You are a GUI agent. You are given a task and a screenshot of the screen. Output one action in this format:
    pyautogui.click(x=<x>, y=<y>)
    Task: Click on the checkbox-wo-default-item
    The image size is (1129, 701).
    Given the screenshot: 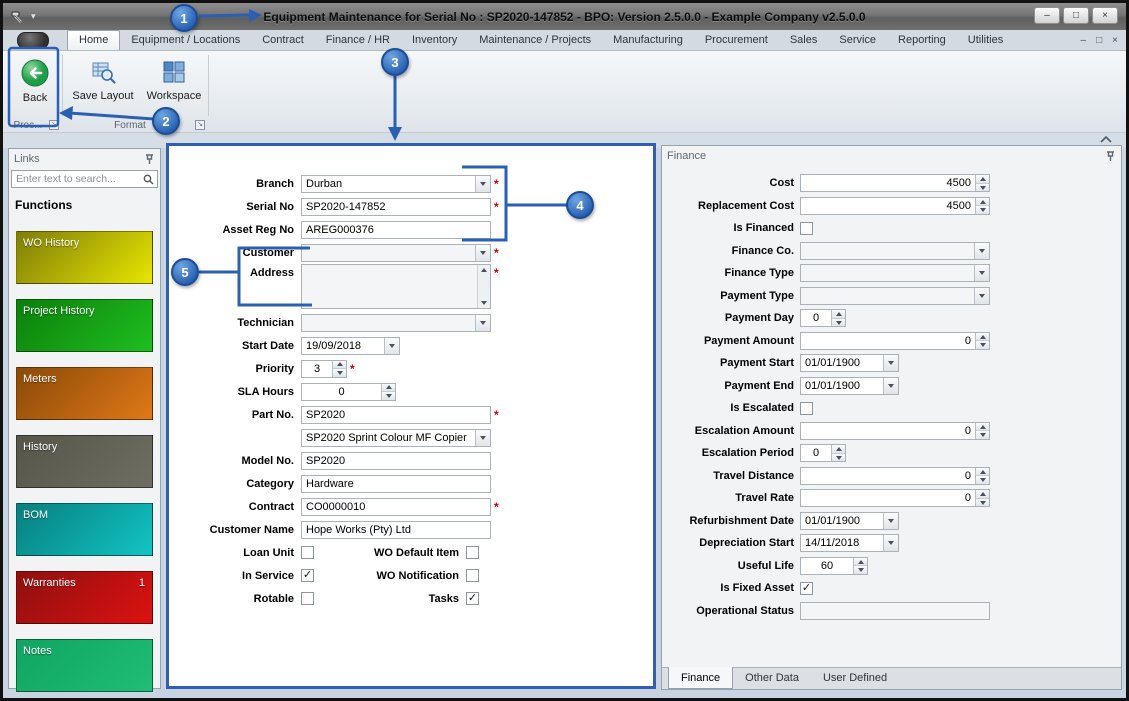 What is the action you would take?
    pyautogui.click(x=472, y=552)
    